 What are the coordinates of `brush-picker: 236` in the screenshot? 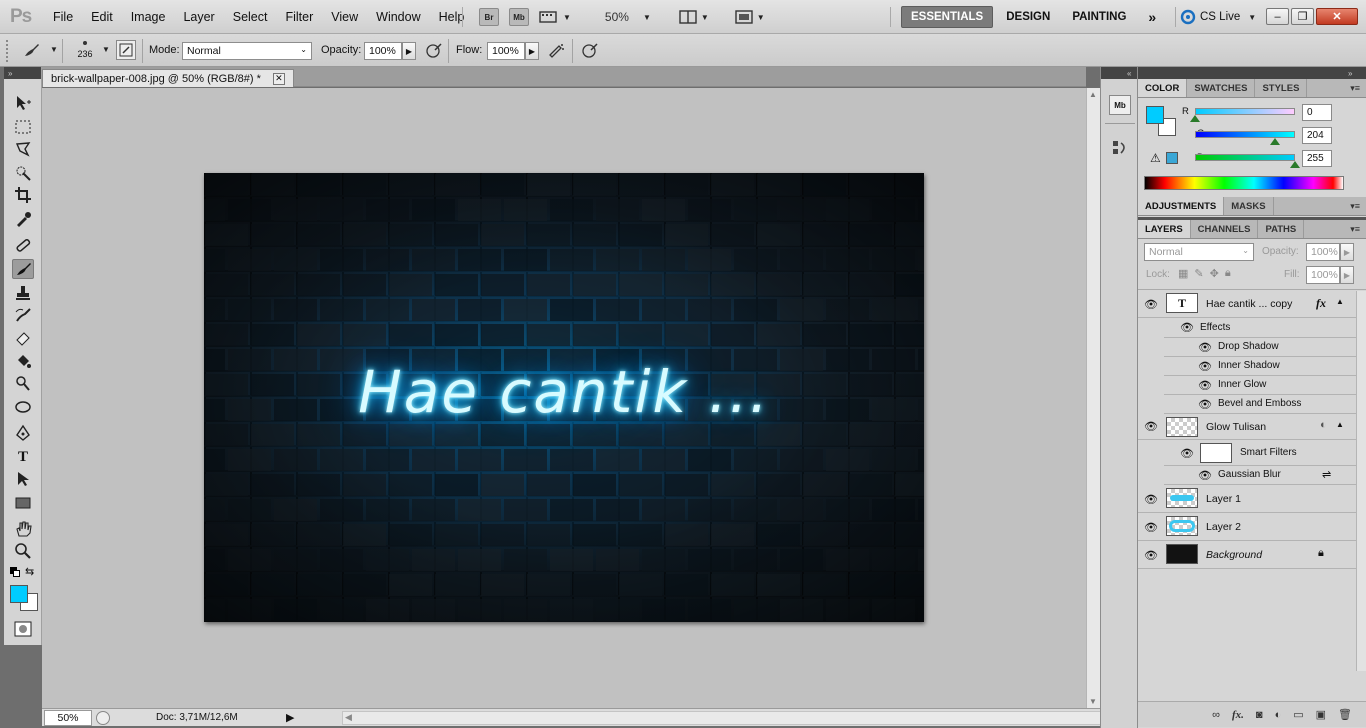 It's located at (85, 51).